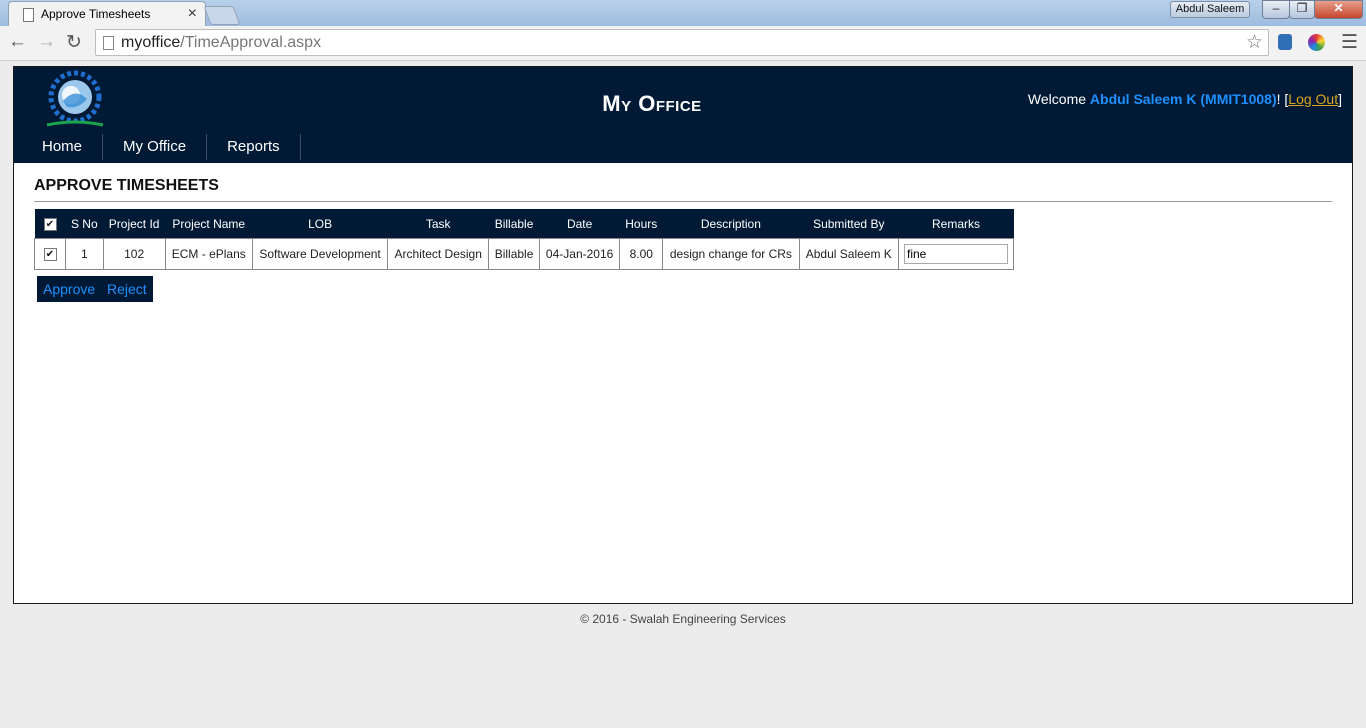  What do you see at coordinates (438, 254) in the screenshot?
I see `cell-task: Architect Design` at bounding box center [438, 254].